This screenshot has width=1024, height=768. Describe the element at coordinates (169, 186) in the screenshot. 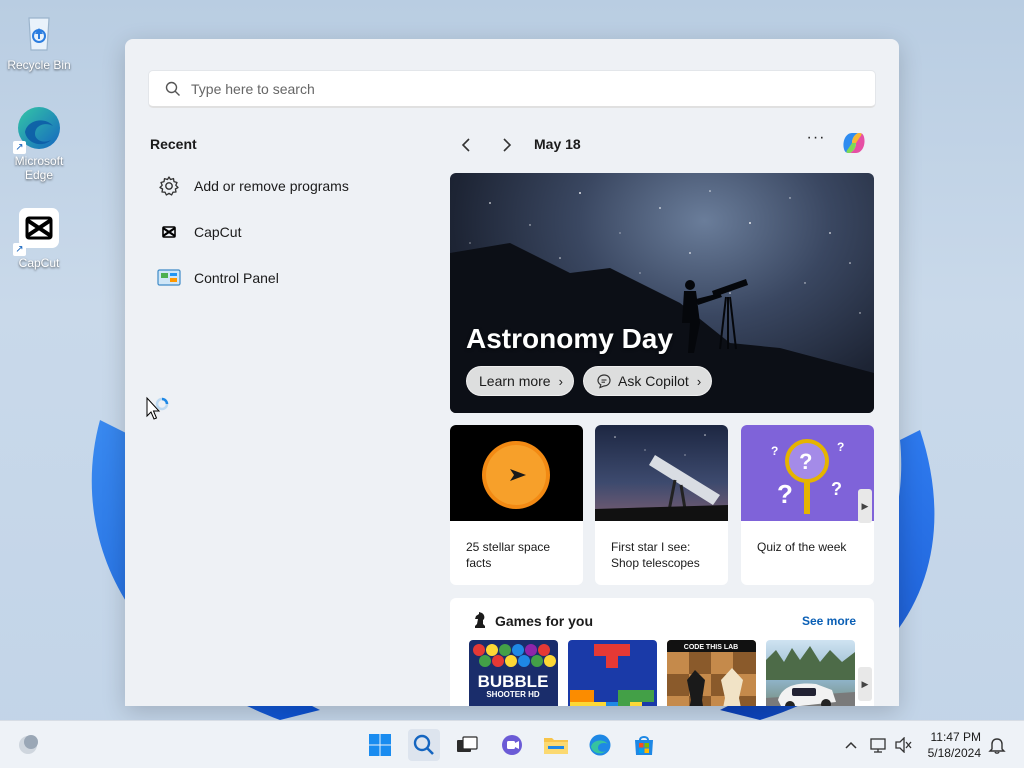

I see `gear-icon` at that location.